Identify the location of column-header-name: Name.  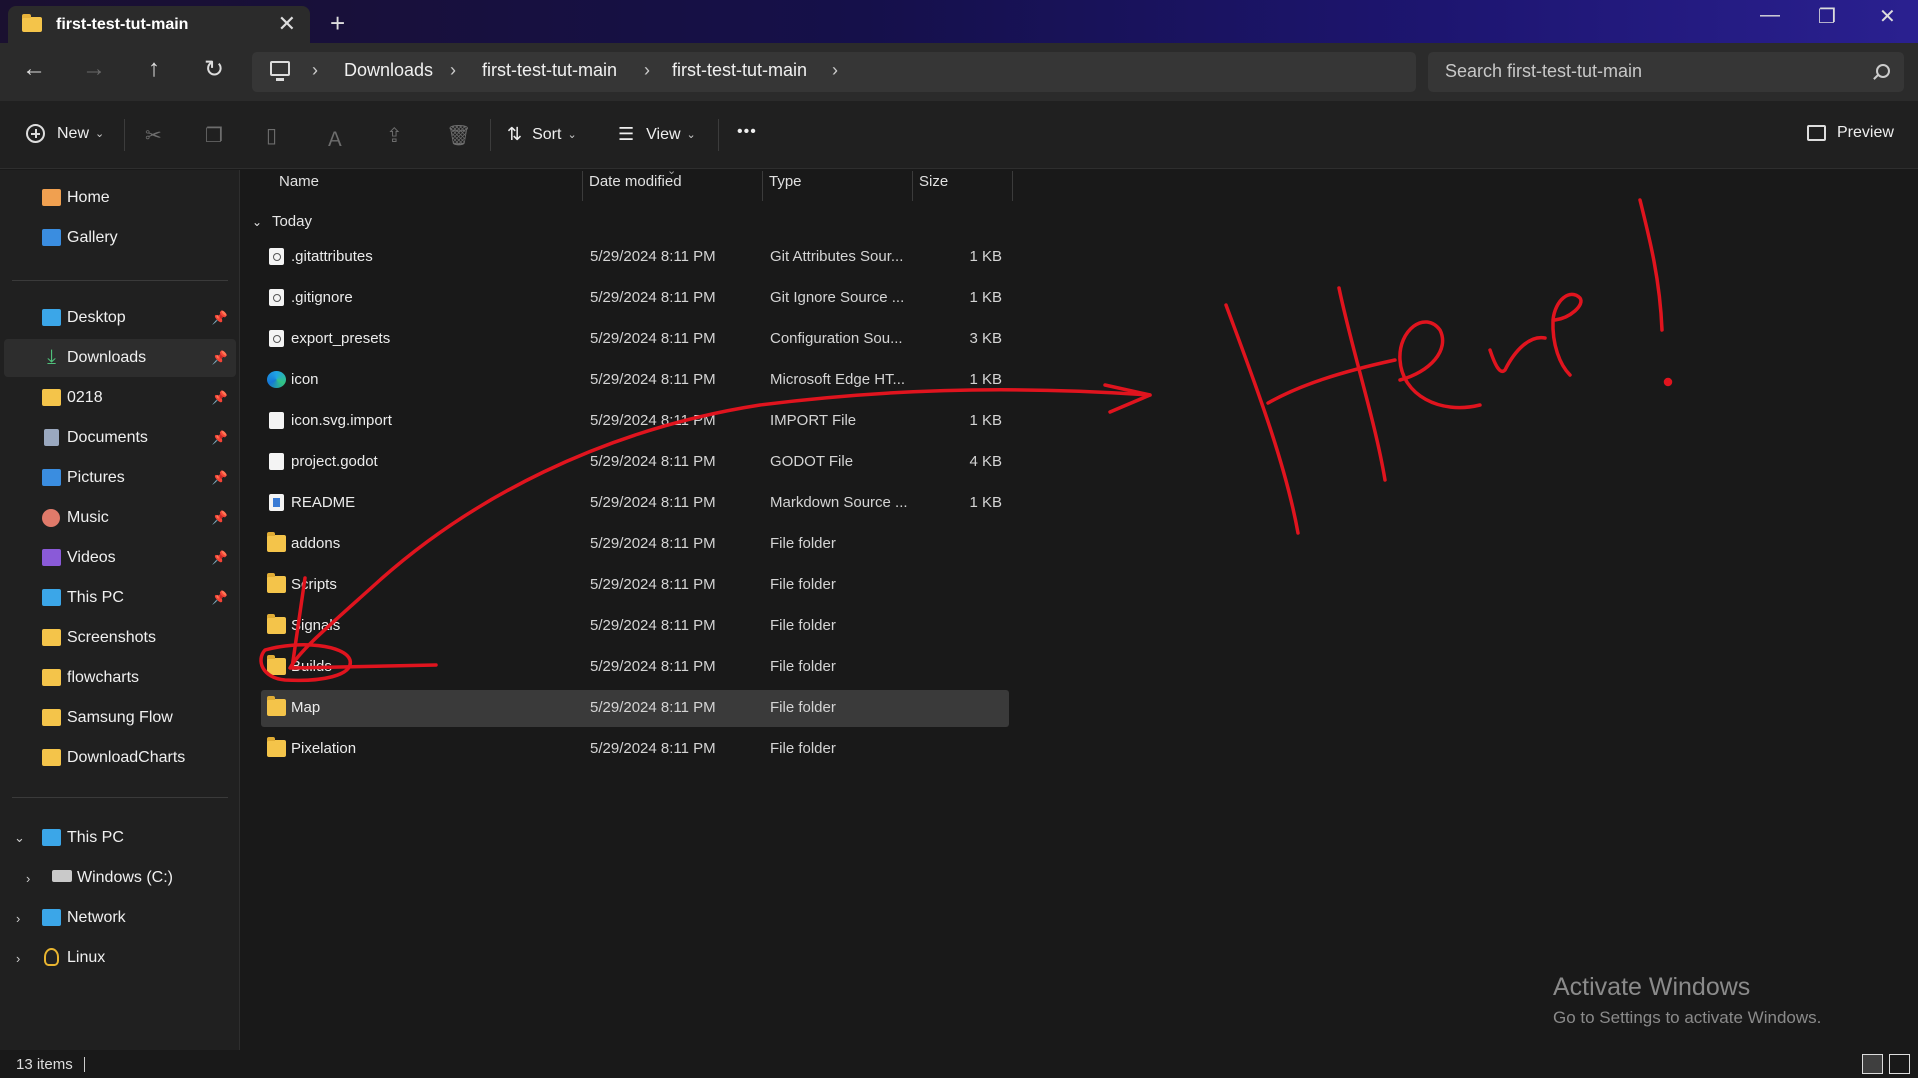
(299, 181).